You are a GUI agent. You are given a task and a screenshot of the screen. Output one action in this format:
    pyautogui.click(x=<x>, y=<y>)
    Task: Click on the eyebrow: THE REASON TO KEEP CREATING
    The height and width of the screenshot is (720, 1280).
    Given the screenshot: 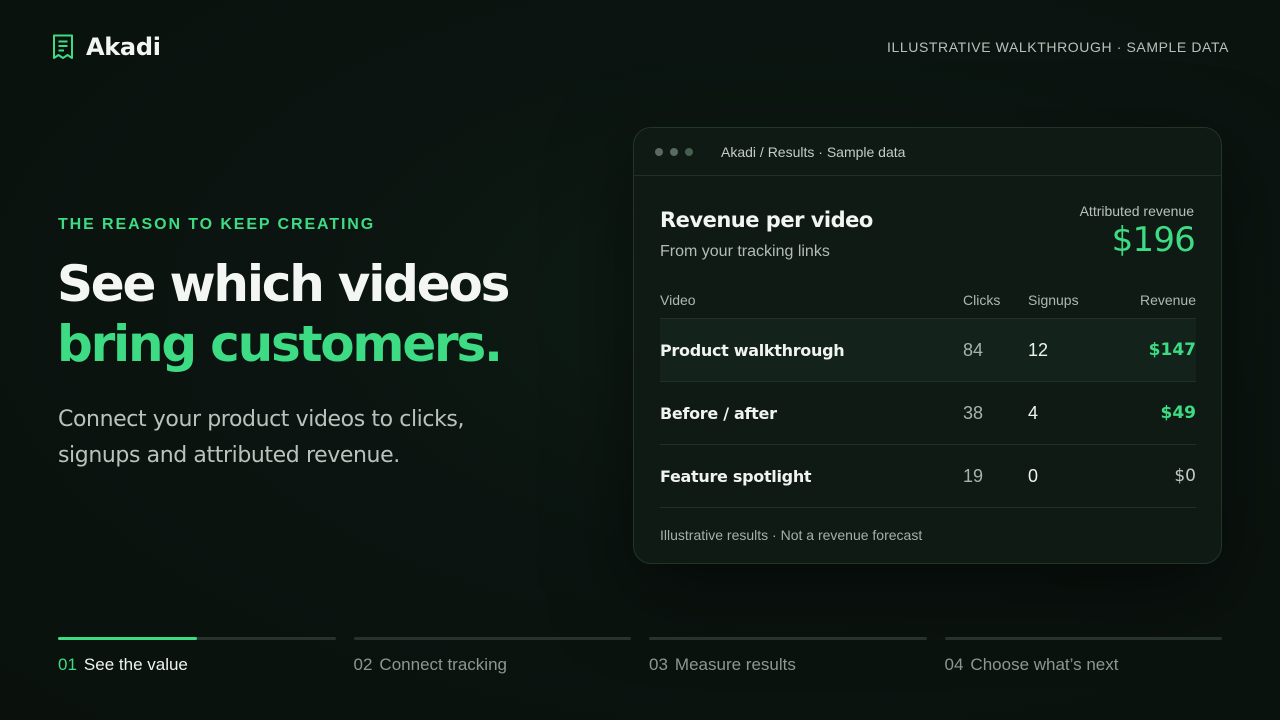 What is the action you would take?
    pyautogui.click(x=217, y=224)
    